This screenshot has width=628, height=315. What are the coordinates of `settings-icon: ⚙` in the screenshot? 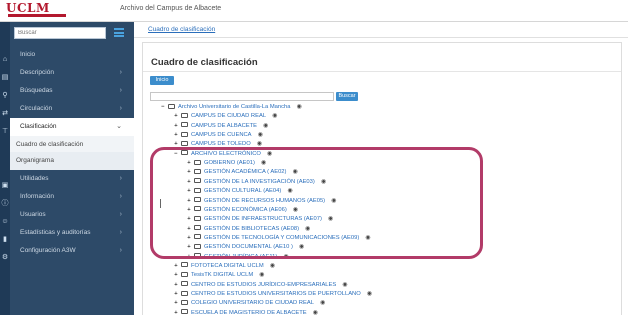 It's located at (5, 258).